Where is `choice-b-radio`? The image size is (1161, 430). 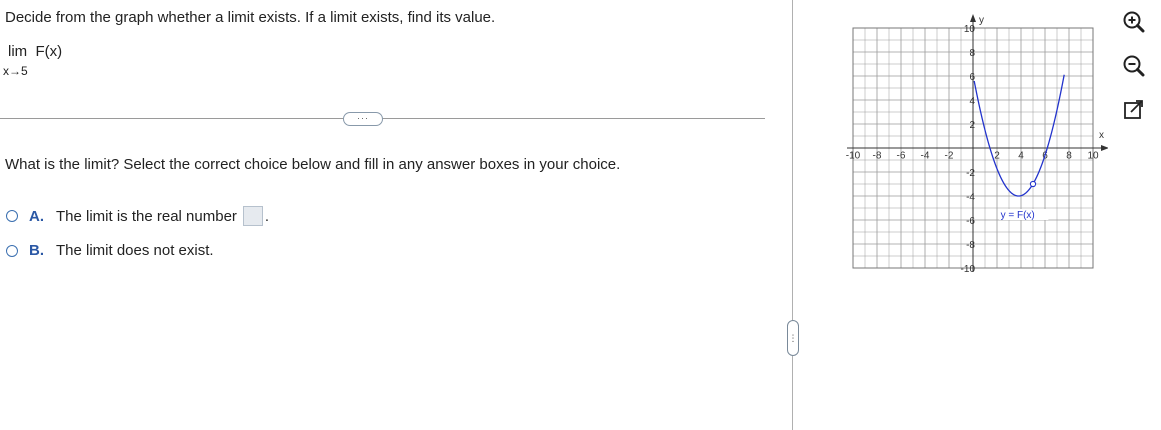
choice-b-radio is located at coordinates (12, 250).